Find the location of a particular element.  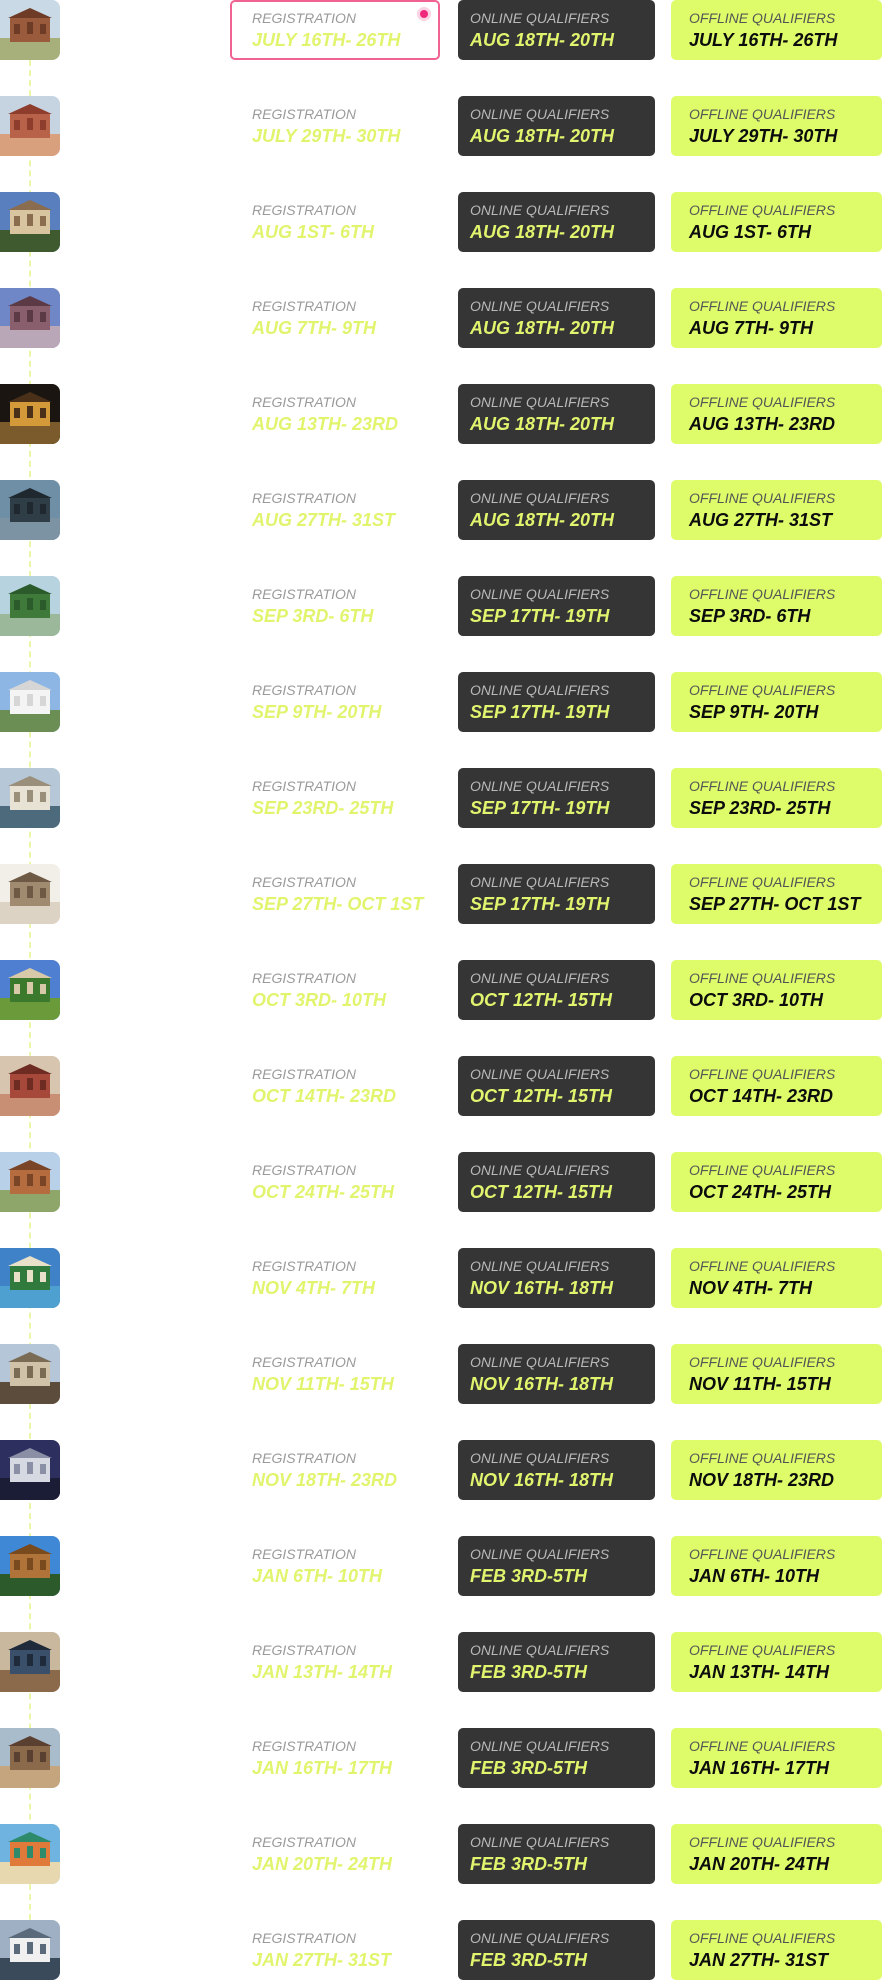

offline-qualifiers-card: OFFLINE QUALIFIERS OCT 24TH- 25TH is located at coordinates (776, 1182).